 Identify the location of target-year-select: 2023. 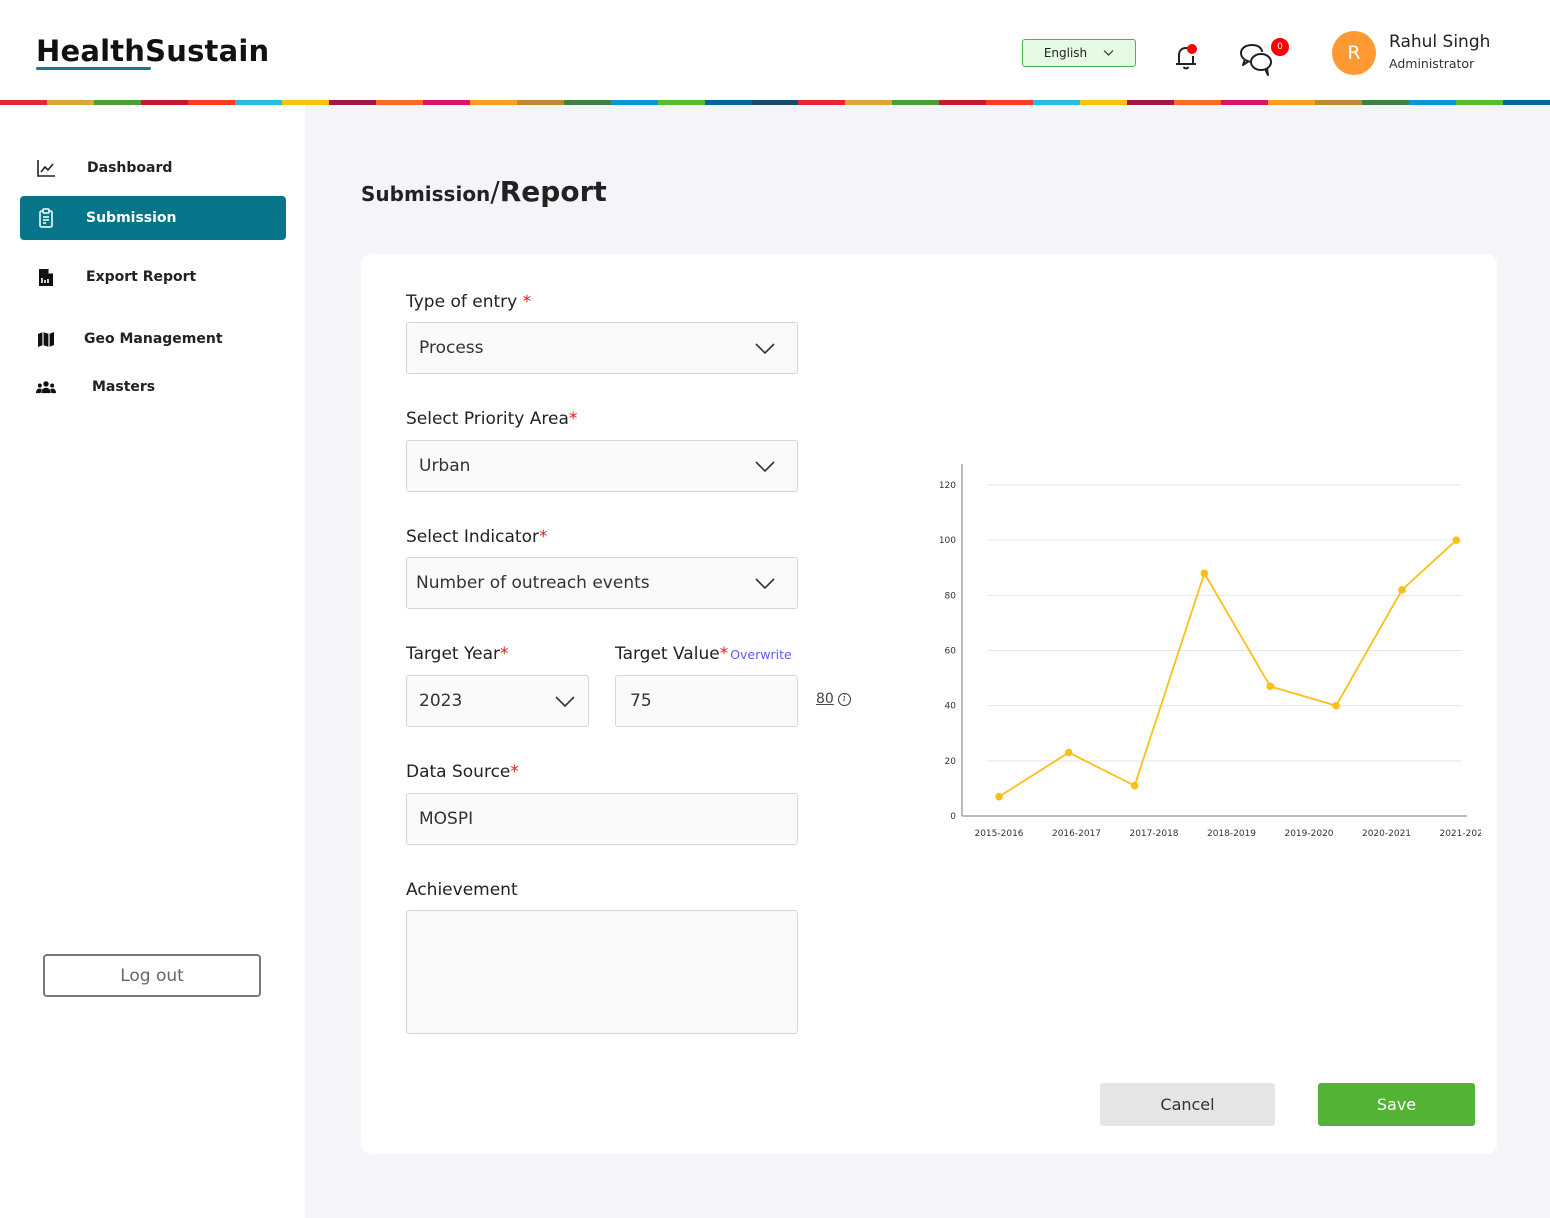
(497, 701).